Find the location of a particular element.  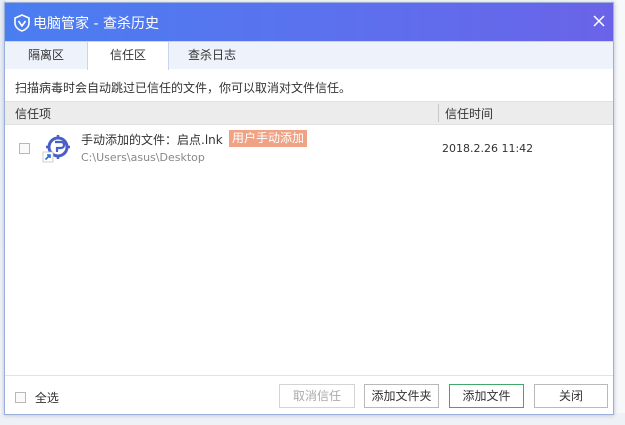

tab-trusted-zone: 信任区 is located at coordinates (128, 56).